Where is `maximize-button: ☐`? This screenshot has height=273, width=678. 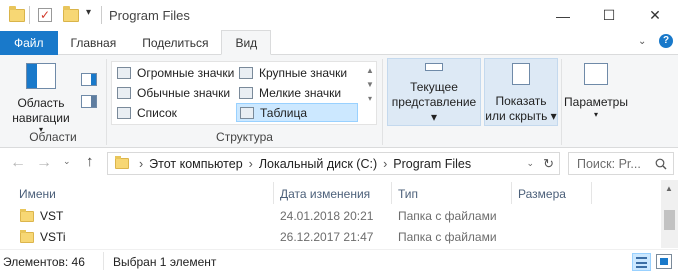 maximize-button: ☐ is located at coordinates (609, 15).